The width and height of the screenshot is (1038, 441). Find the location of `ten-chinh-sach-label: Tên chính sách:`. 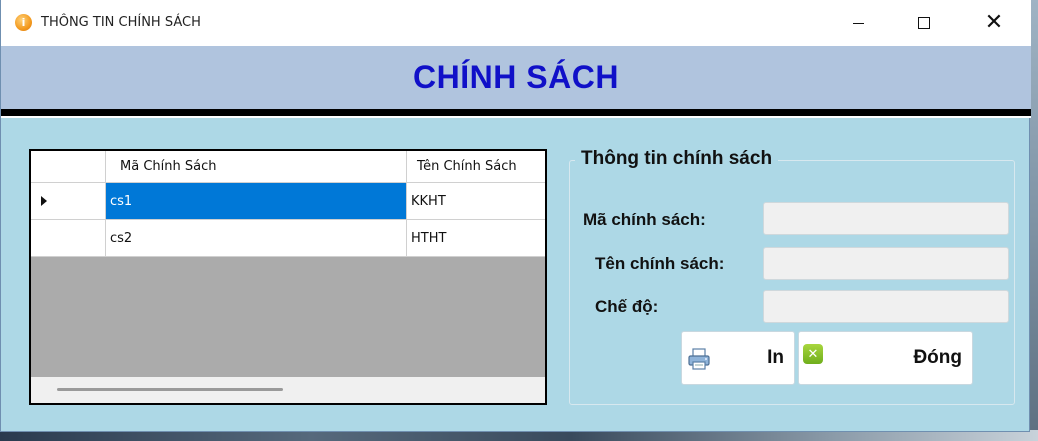

ten-chinh-sach-label: Tên chính sách: is located at coordinates (660, 263).